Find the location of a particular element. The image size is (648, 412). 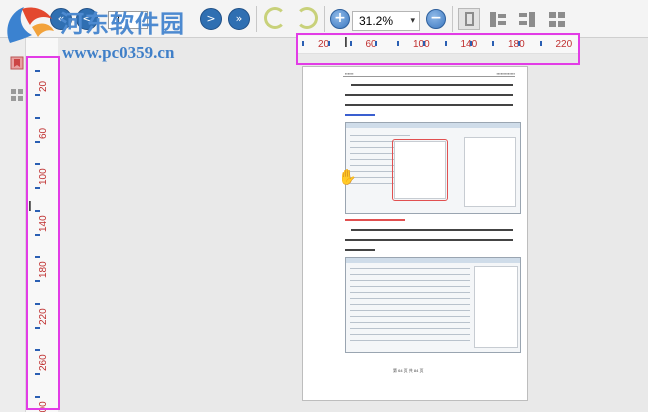

bookmark-icon is located at coordinates (18, 64).